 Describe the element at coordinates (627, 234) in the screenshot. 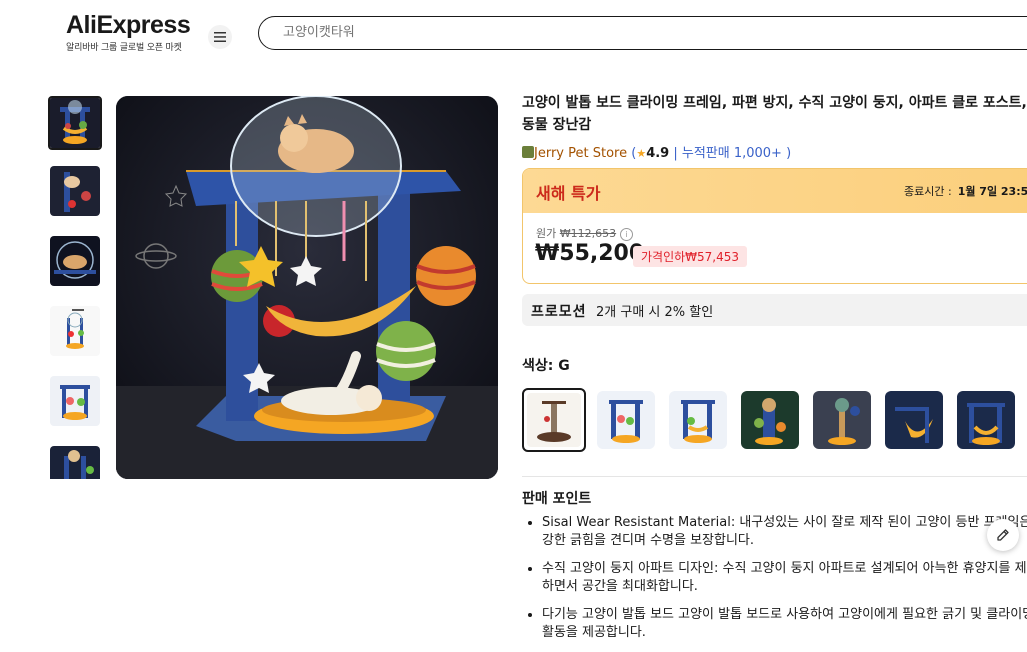

I see `info-icon: i` at that location.